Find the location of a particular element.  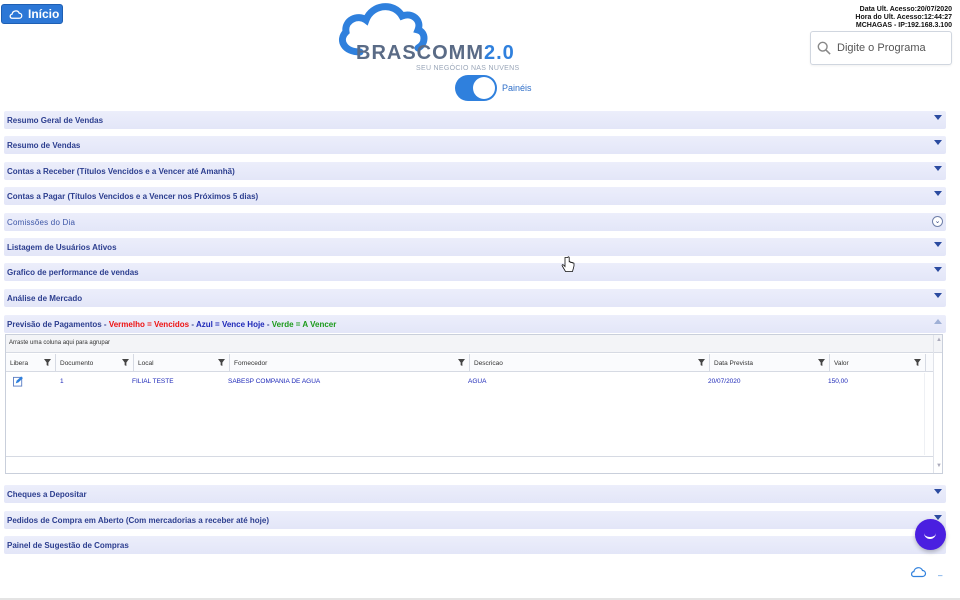

panel-sugestao-compras: Painel de Sugestão de Compras is located at coordinates (475, 545).